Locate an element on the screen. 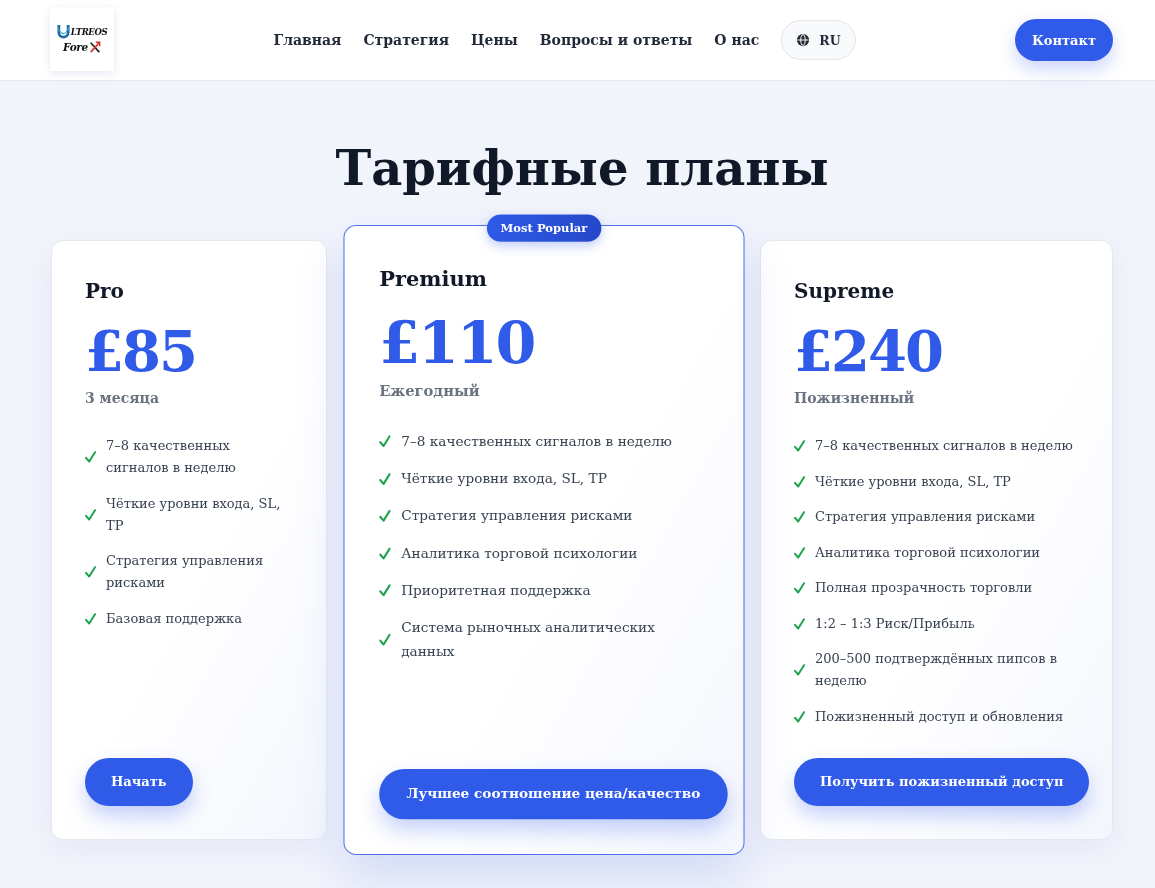  contact-button: Контакт is located at coordinates (1064, 40).